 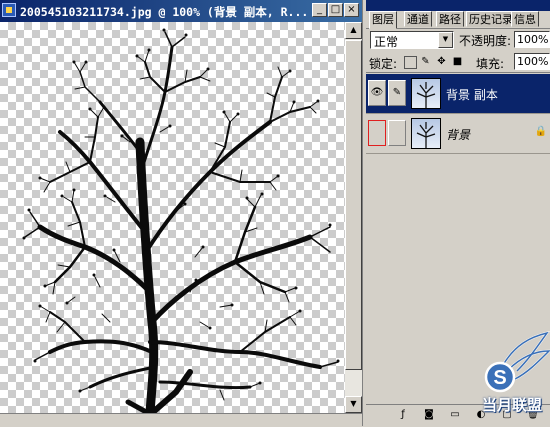 What do you see at coordinates (397, 133) in the screenshot?
I see `link-slot` at bounding box center [397, 133].